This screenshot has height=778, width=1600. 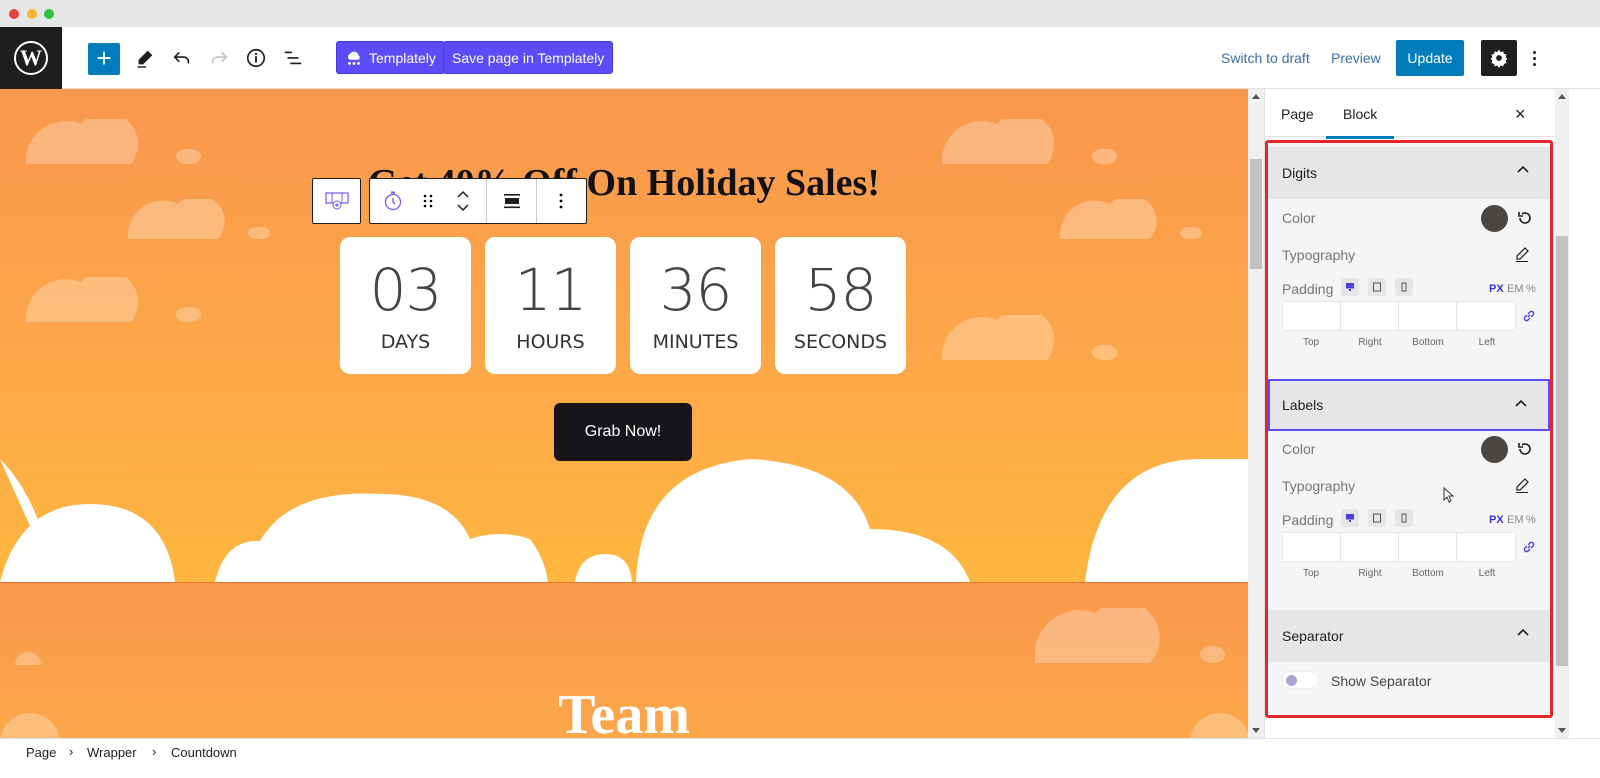 I want to click on padding-caption: Top, so click(x=1311, y=573).